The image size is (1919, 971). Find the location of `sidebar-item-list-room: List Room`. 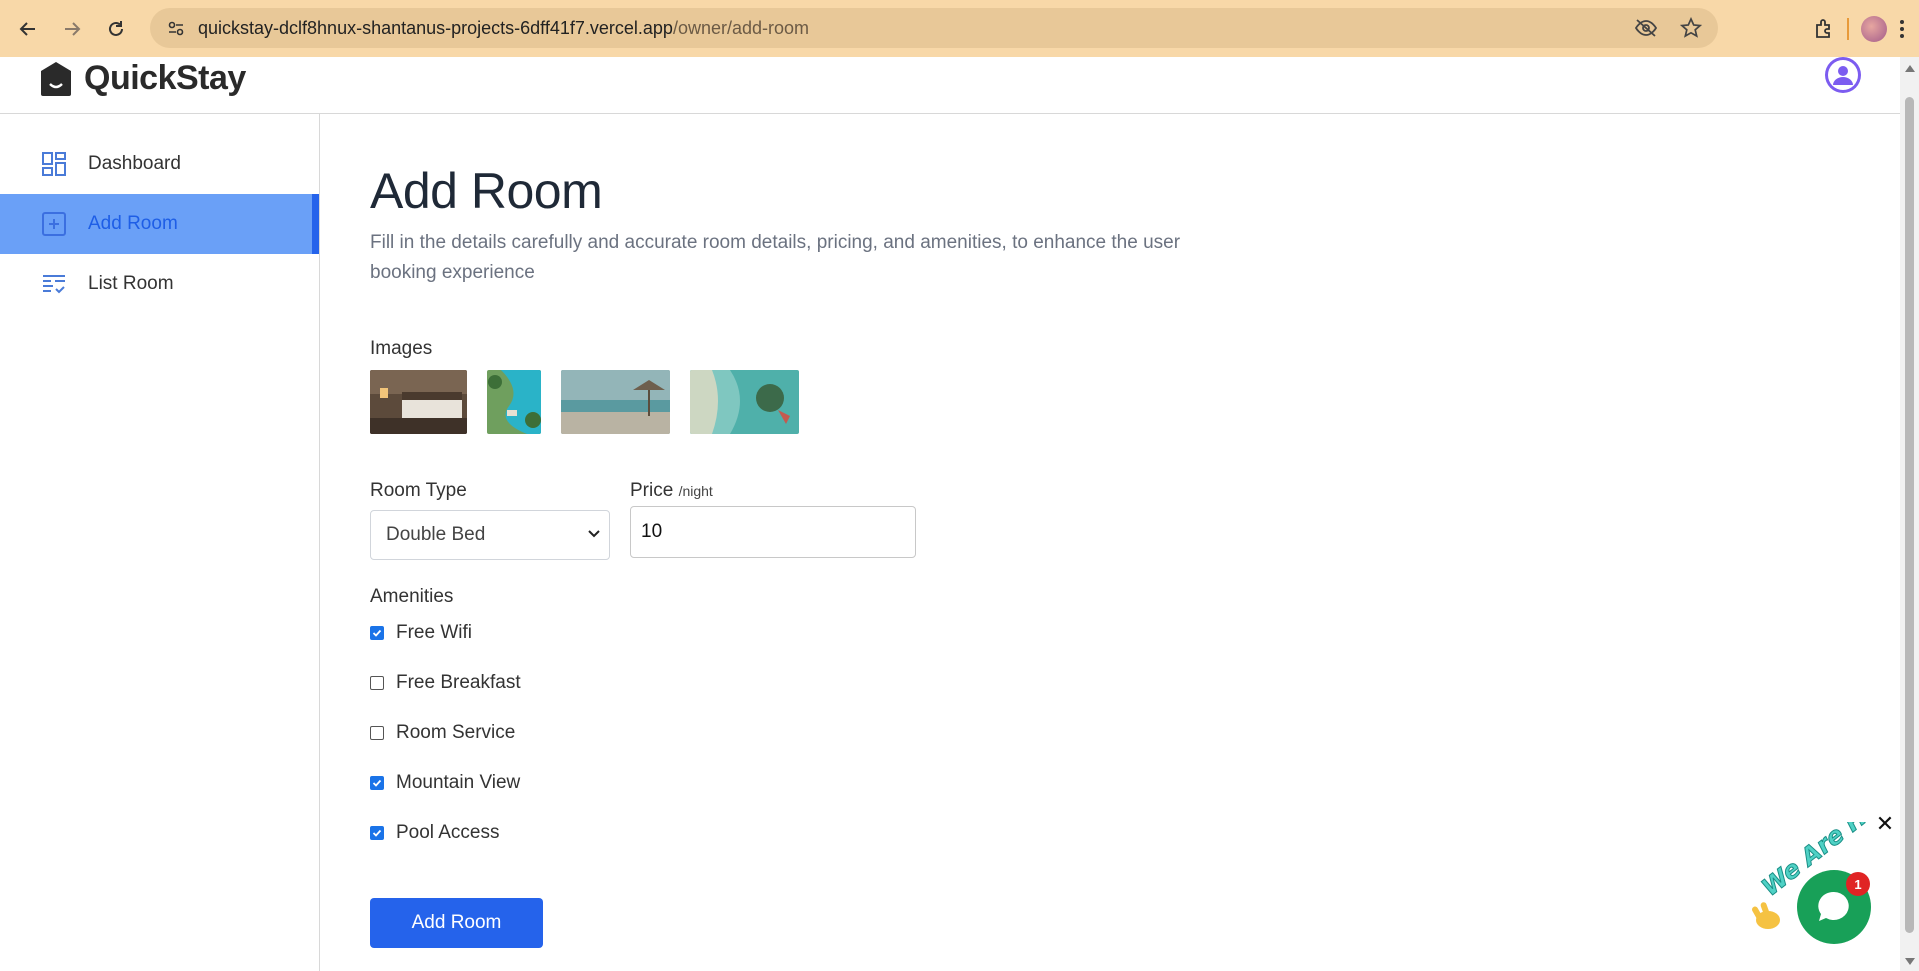

sidebar-item-list-room: List Room is located at coordinates (159, 284).